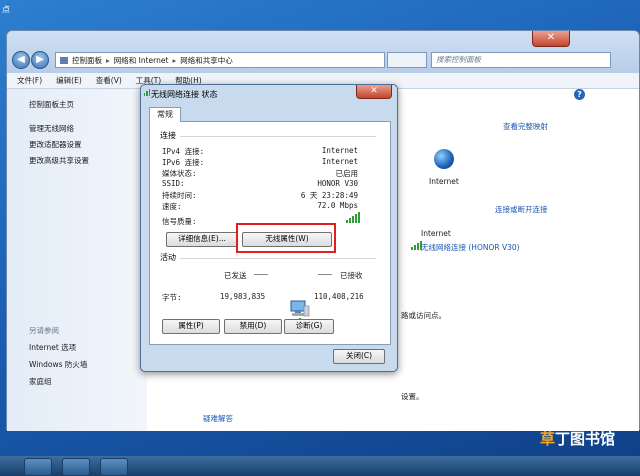  What do you see at coordinates (353, 217) in the screenshot?
I see `signal-quality-icon` at bounding box center [353, 217].